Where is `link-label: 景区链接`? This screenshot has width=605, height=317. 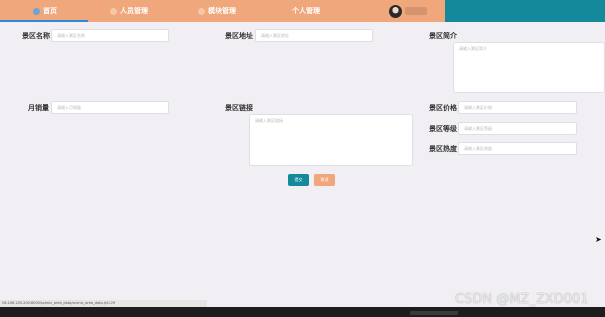 link-label: 景区链接 is located at coordinates (239, 108).